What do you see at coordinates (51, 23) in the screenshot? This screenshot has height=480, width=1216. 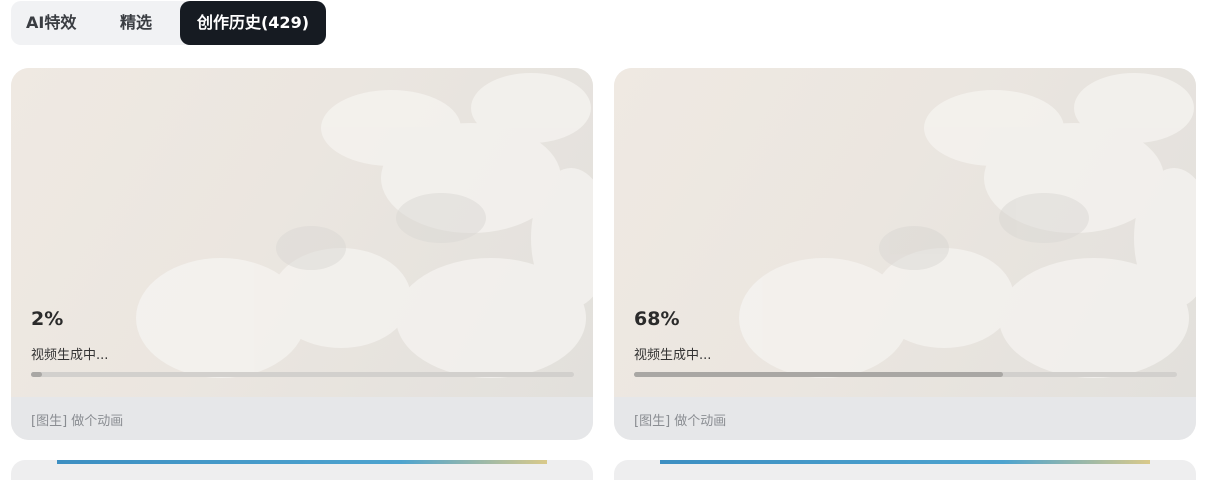 I see `tab-ai-effects: AI特效` at bounding box center [51, 23].